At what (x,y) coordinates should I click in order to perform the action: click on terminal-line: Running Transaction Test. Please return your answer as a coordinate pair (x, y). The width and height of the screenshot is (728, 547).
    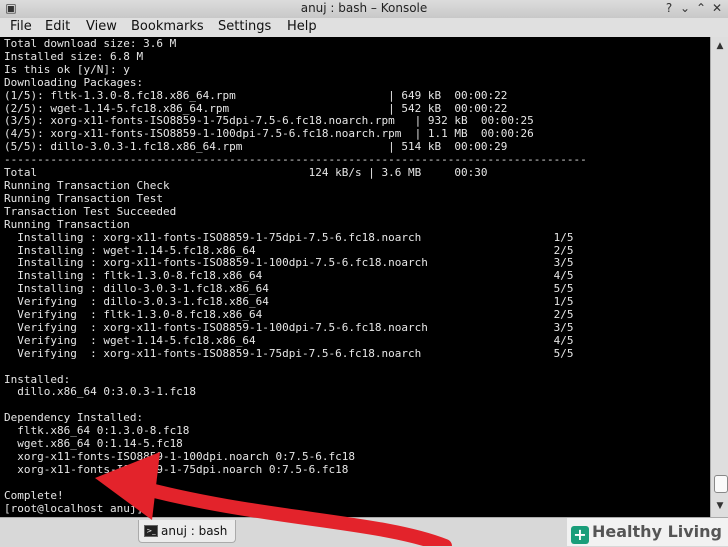
    Looking at the image, I should click on (83, 198).